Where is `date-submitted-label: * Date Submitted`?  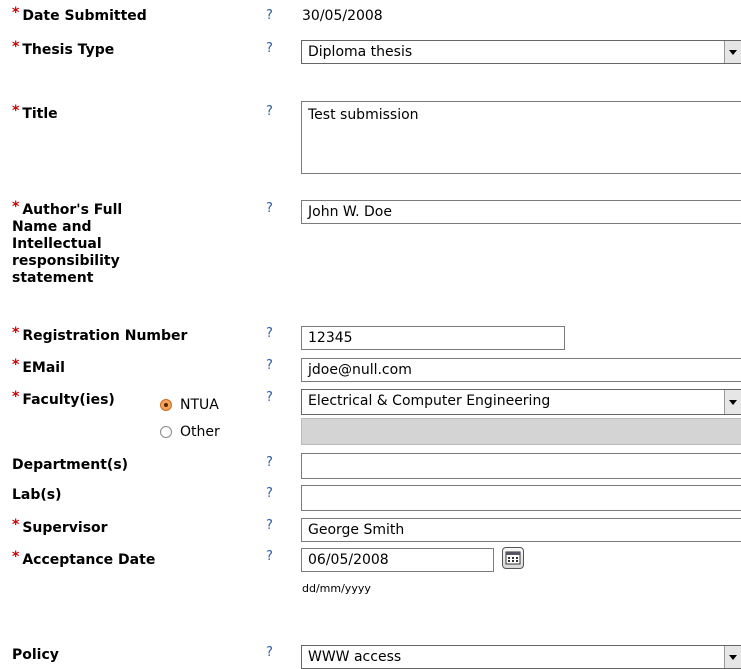
date-submitted-label: * Date Submitted is located at coordinates (79, 14).